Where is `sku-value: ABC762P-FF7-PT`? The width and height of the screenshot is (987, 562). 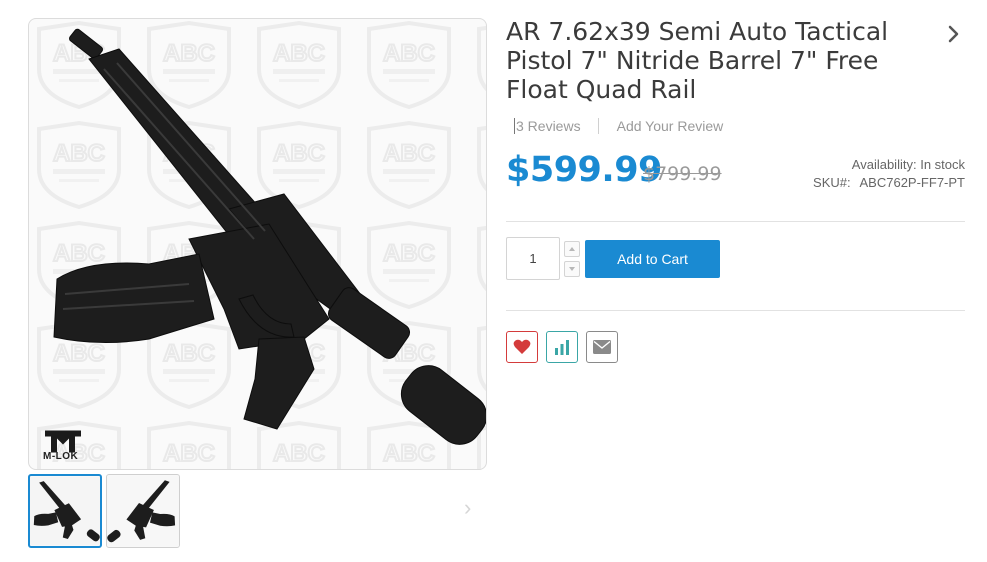
sku-value: ABC762P-FF7-PT is located at coordinates (912, 182).